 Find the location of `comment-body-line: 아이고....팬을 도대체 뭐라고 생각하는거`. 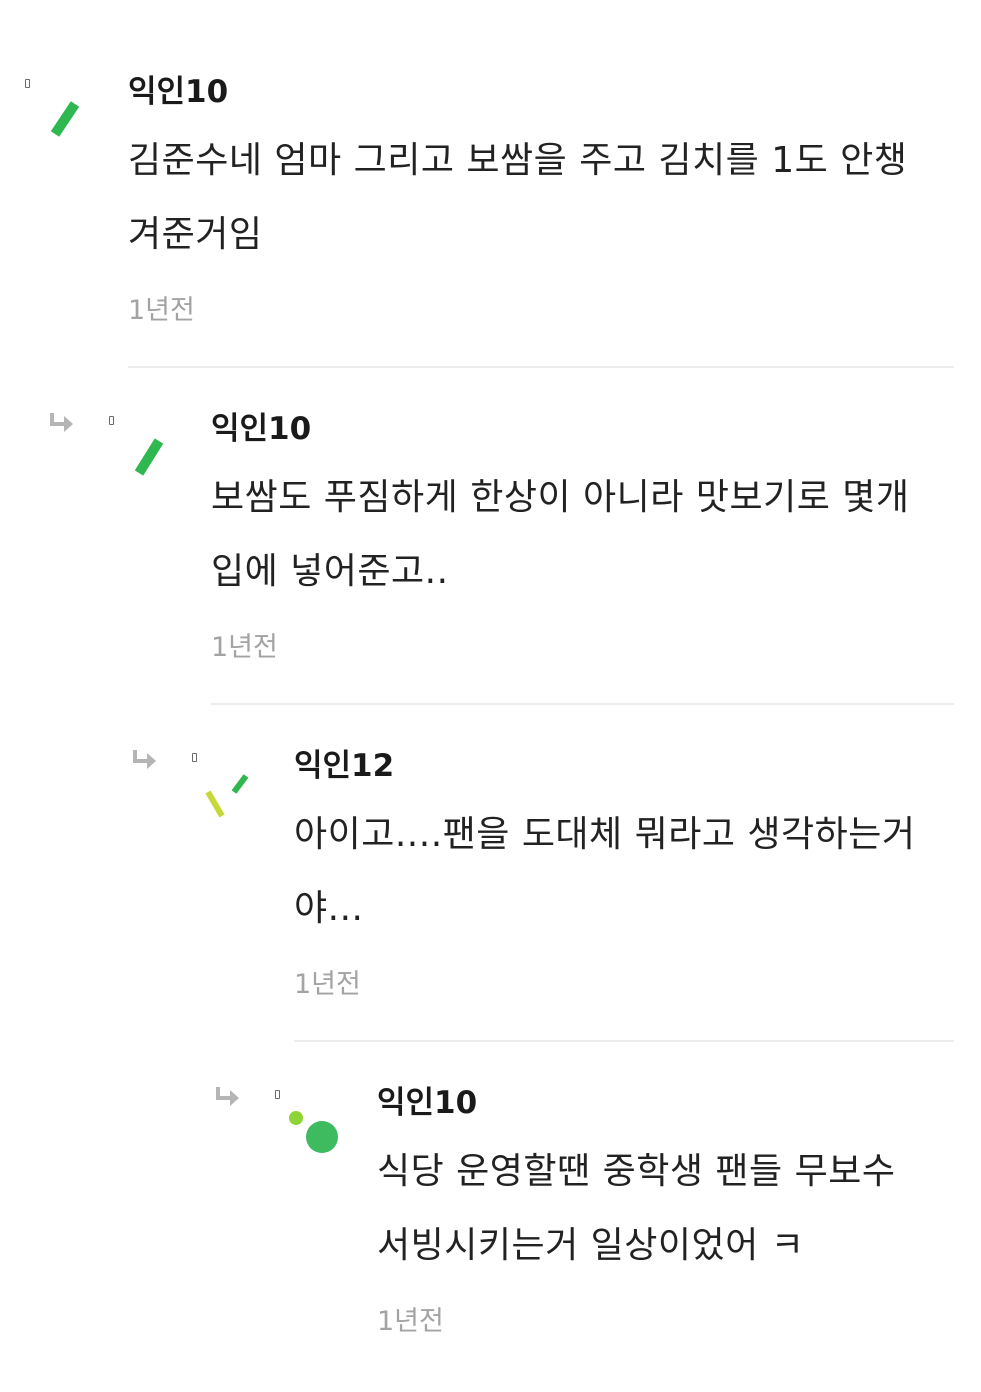

comment-body-line: 아이고....팬을 도대체 뭐라고 생각하는거 is located at coordinates (605, 834).